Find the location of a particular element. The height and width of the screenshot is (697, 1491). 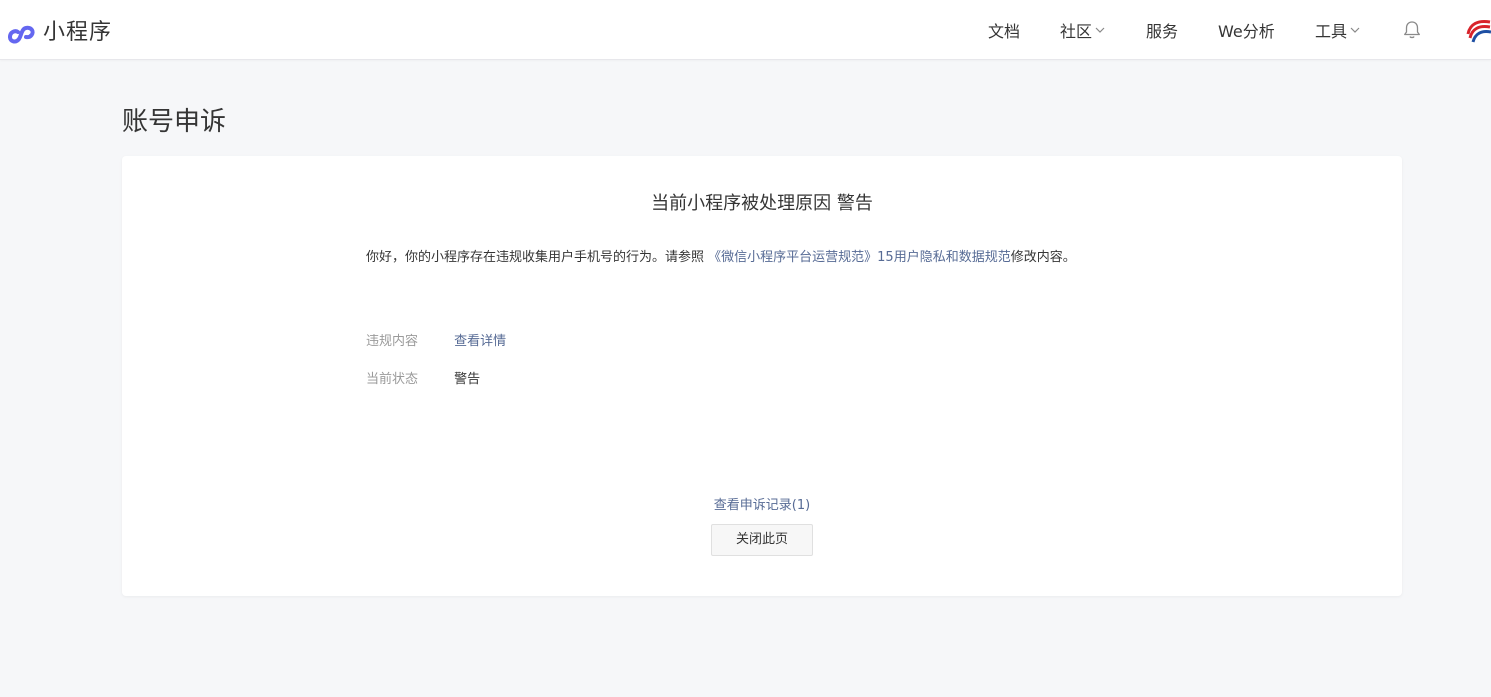

notice-suffix: 修改内容。 is located at coordinates (1043, 257).